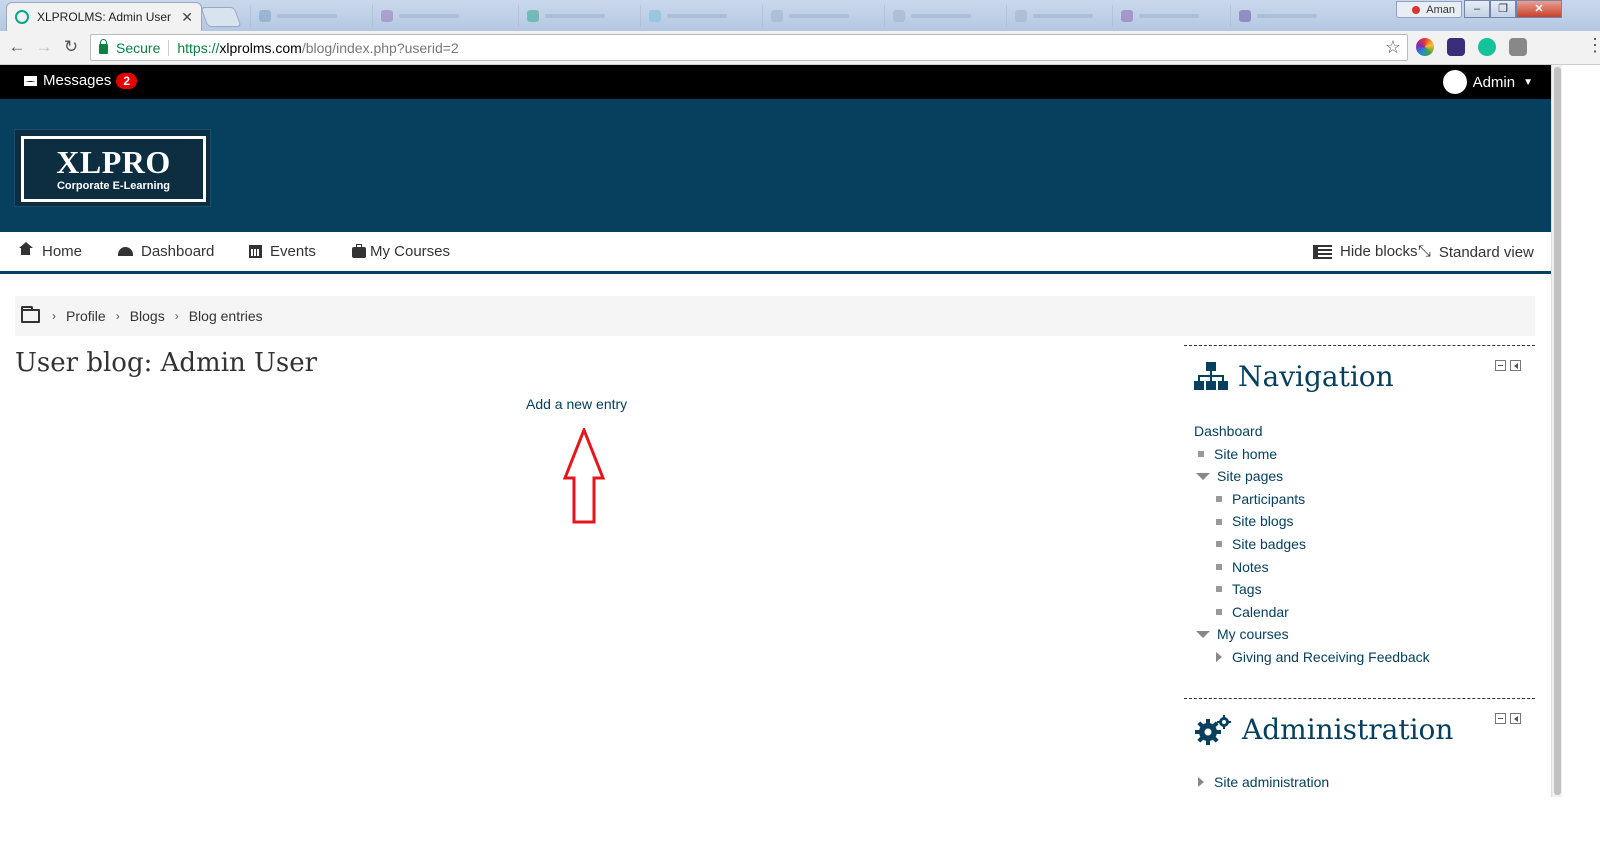 The image size is (1600, 862). I want to click on nav-tree-site-home-label: Site home, so click(1246, 453).